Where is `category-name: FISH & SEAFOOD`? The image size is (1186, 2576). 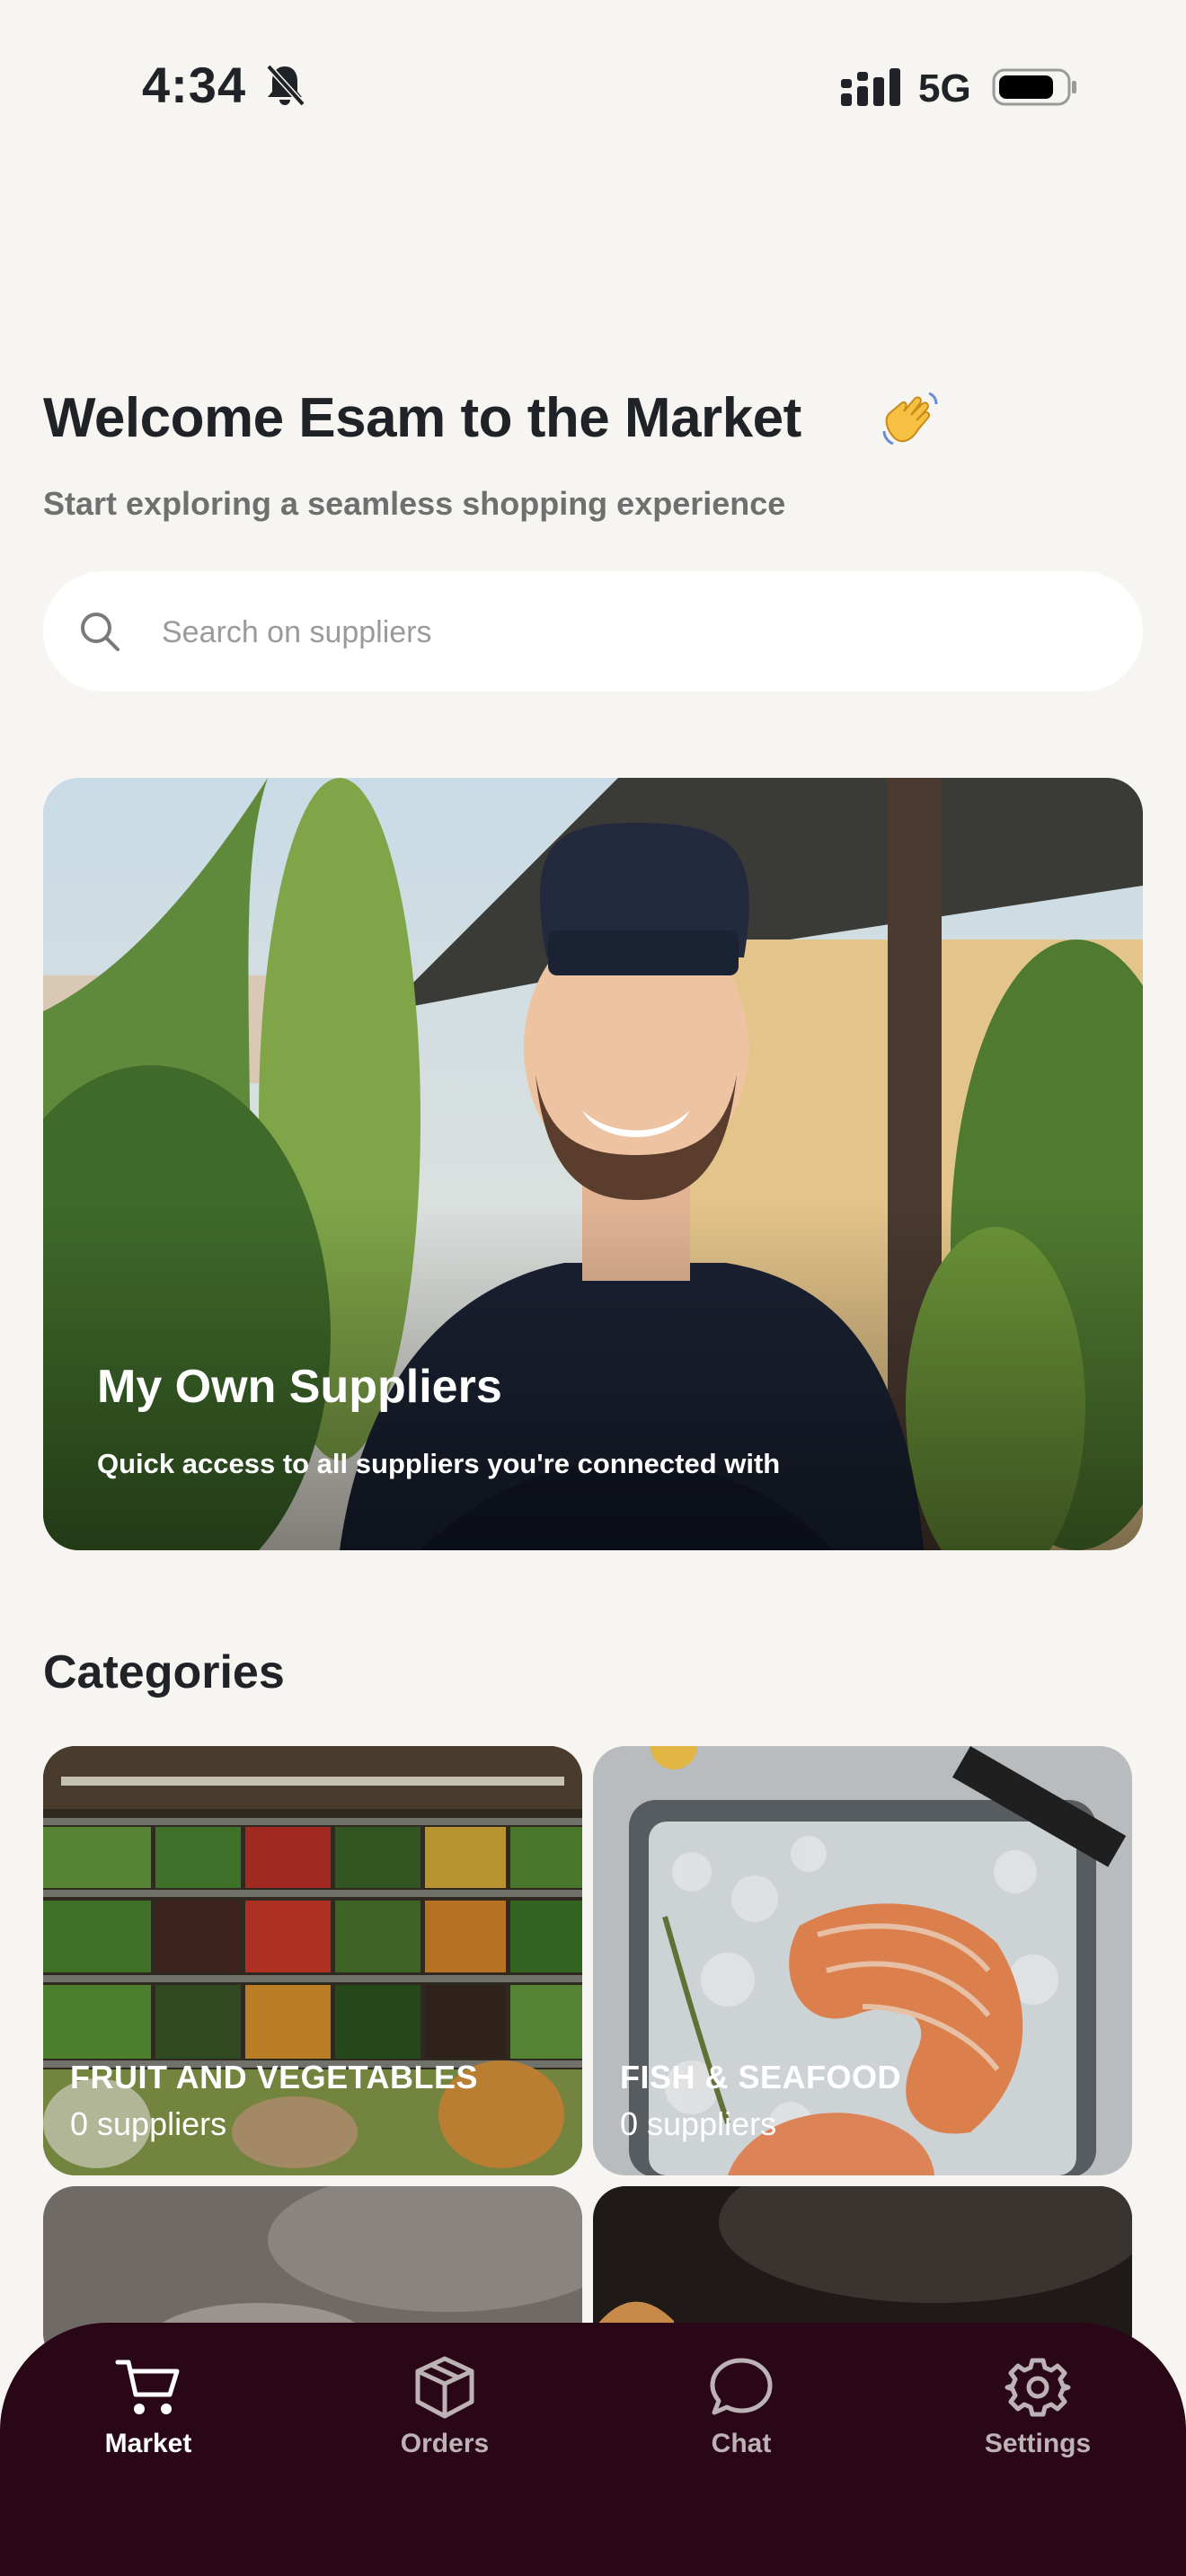 category-name: FISH & SEAFOOD is located at coordinates (761, 2077).